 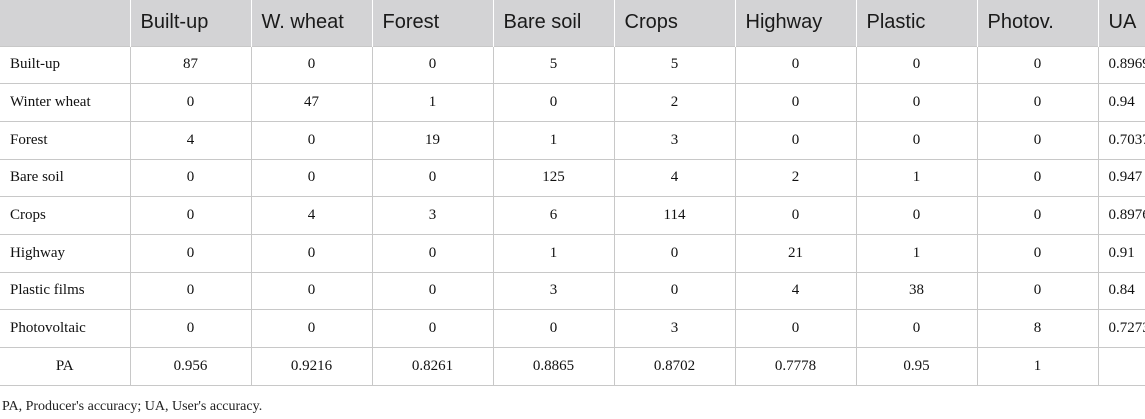 What do you see at coordinates (1121, 102) in the screenshot?
I see `ua-cell: 0.94` at bounding box center [1121, 102].